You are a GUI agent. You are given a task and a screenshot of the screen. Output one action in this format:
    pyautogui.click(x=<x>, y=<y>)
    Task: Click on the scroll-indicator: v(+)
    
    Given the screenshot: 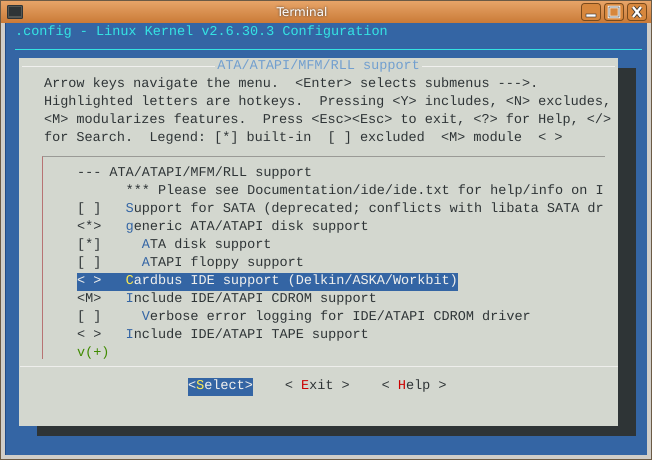 What is the action you would take?
    pyautogui.click(x=93, y=354)
    